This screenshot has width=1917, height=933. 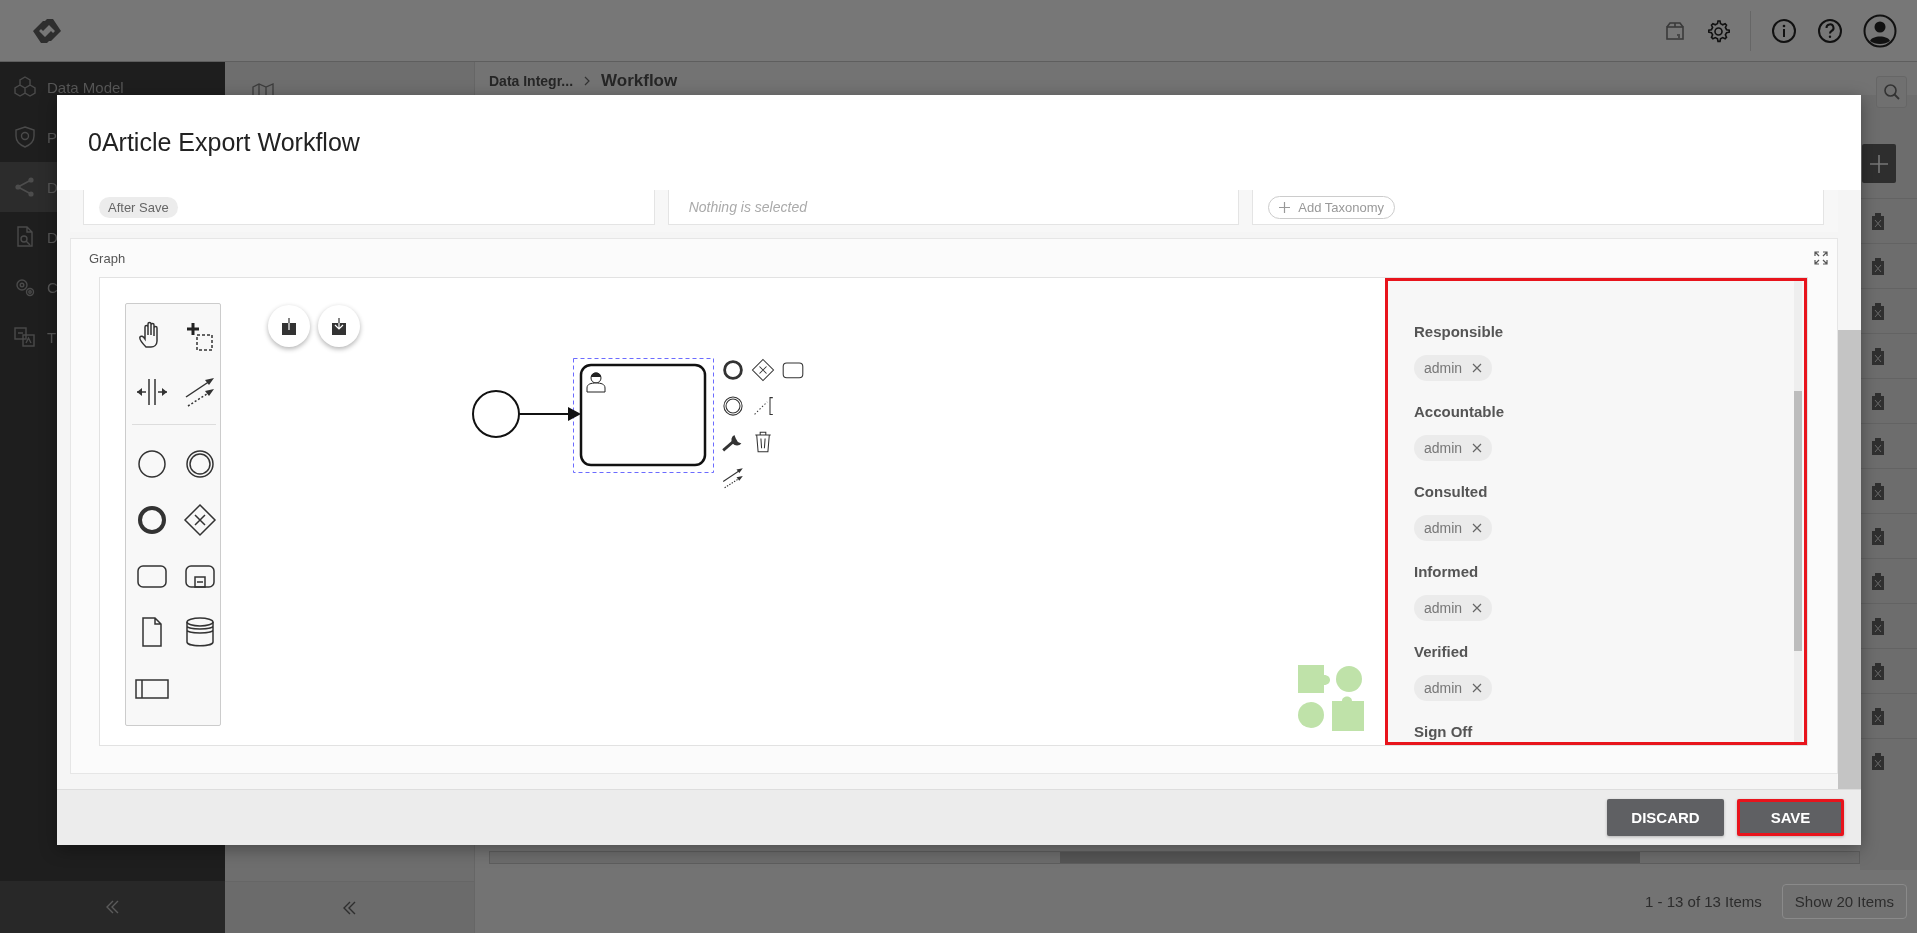 What do you see at coordinates (138, 207) in the screenshot?
I see `tag-chip: After Save` at bounding box center [138, 207].